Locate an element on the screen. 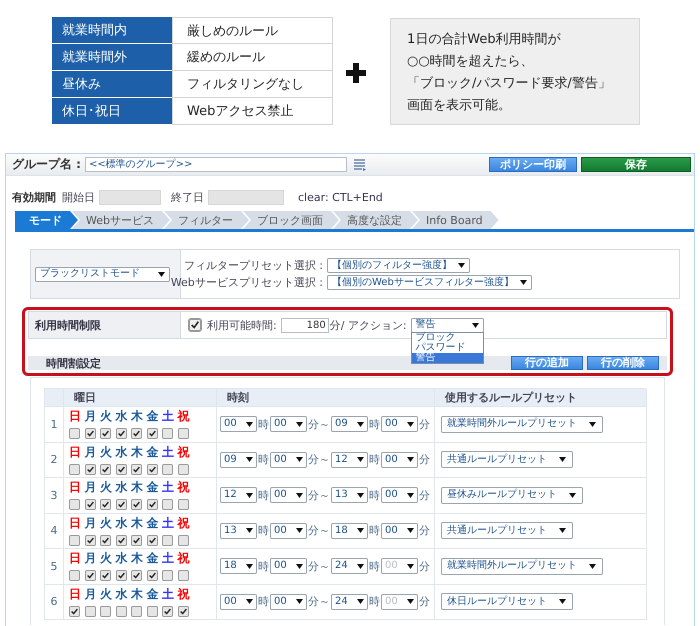  save-button: 保存 is located at coordinates (636, 164).